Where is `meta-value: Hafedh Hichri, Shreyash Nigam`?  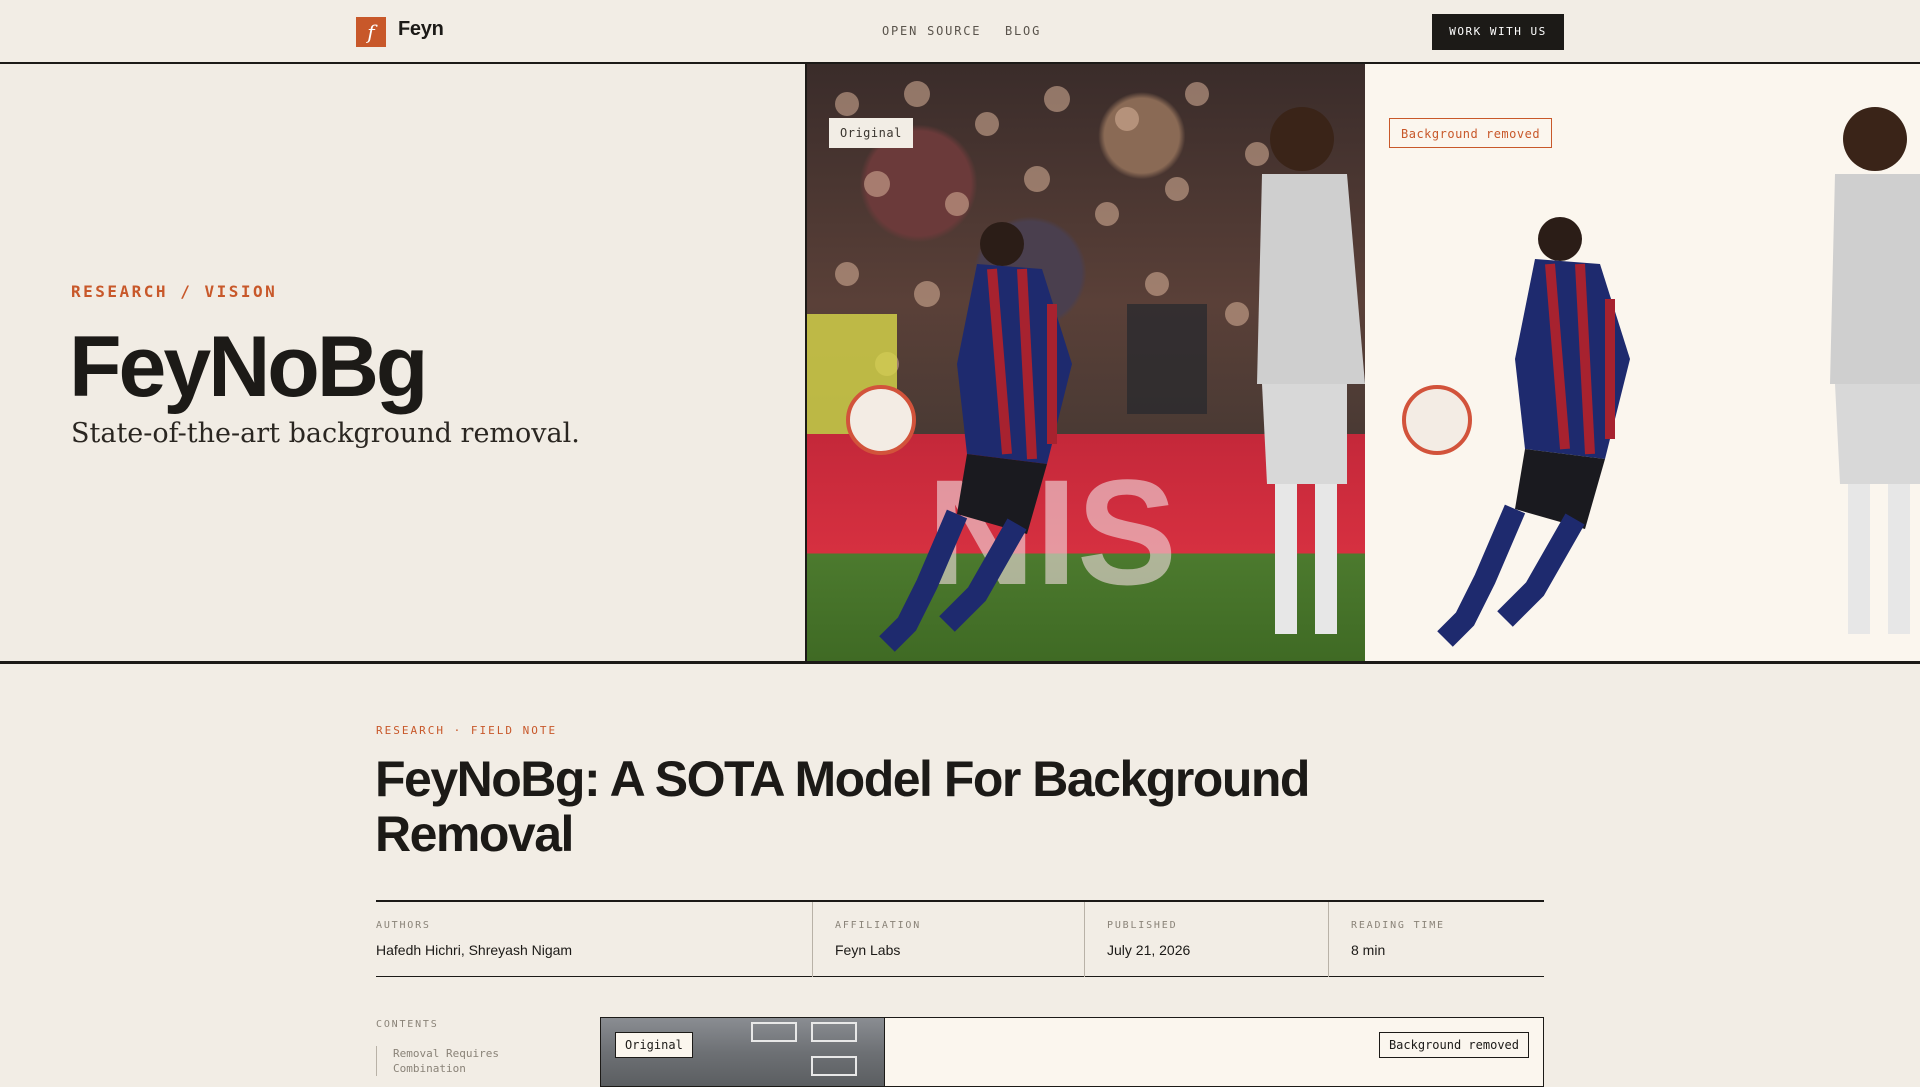 meta-value: Hafedh Hichri, Shreyash Nigam is located at coordinates (474, 950).